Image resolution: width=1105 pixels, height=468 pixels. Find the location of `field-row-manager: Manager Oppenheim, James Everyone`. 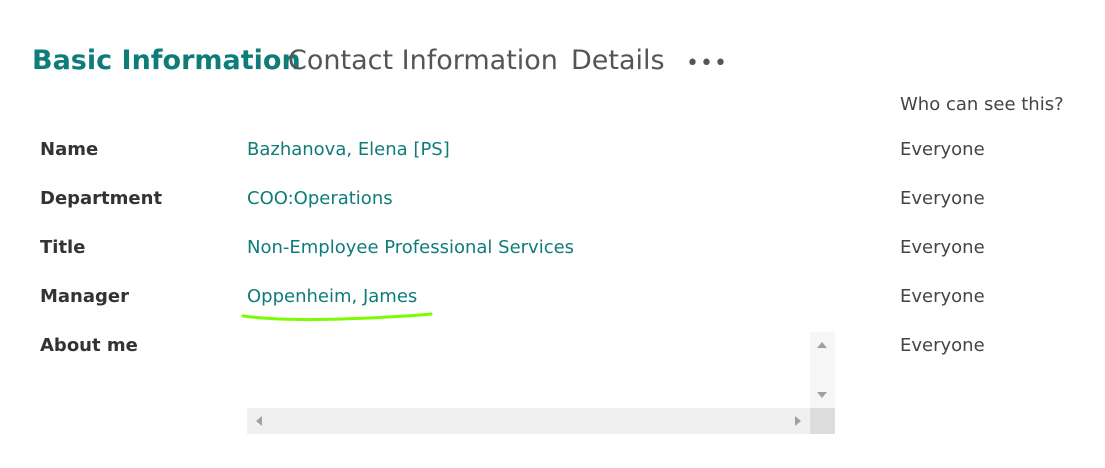

field-row-manager: Manager Oppenheim, James Everyone is located at coordinates (552, 301).